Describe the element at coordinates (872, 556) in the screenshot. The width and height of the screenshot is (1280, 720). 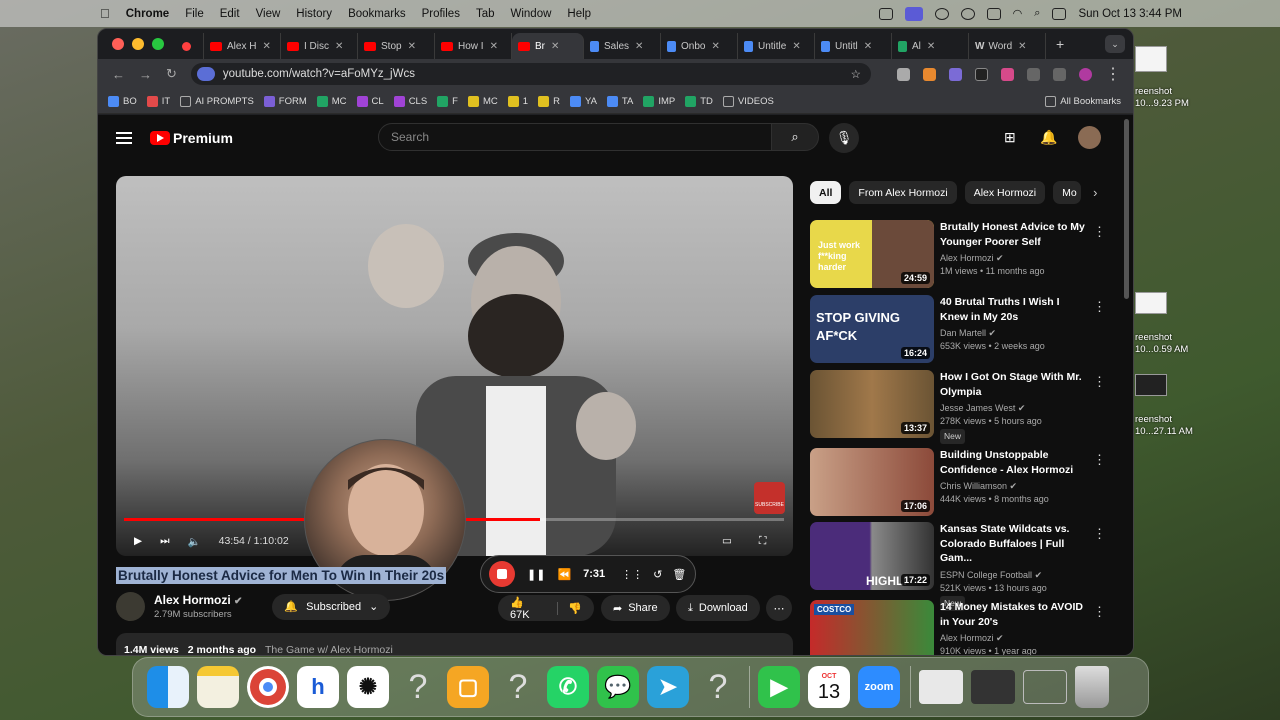
I see `video-thumbnail: HIGHLI 17:22` at that location.